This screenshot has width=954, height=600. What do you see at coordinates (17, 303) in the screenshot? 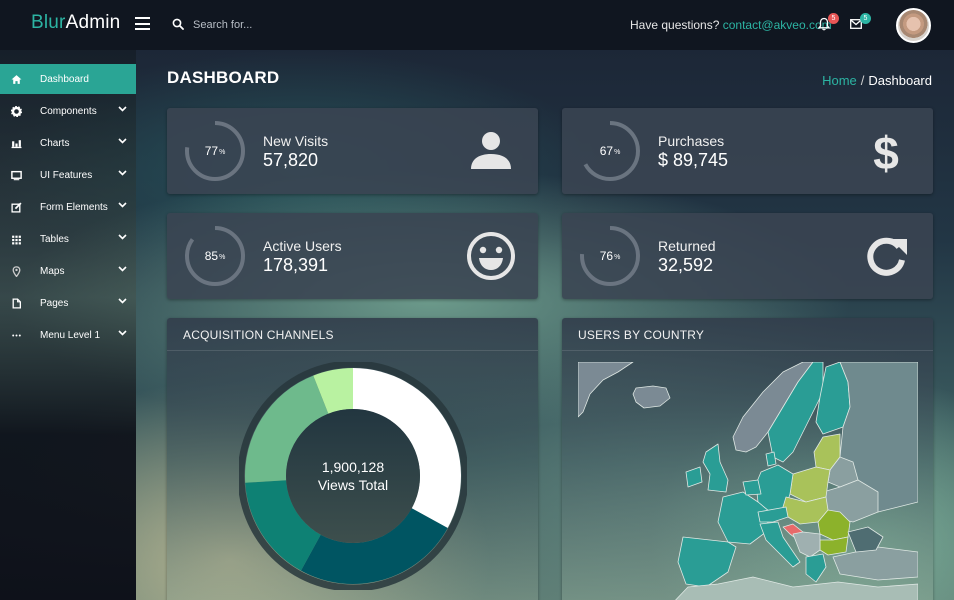
I see `document-icon` at bounding box center [17, 303].